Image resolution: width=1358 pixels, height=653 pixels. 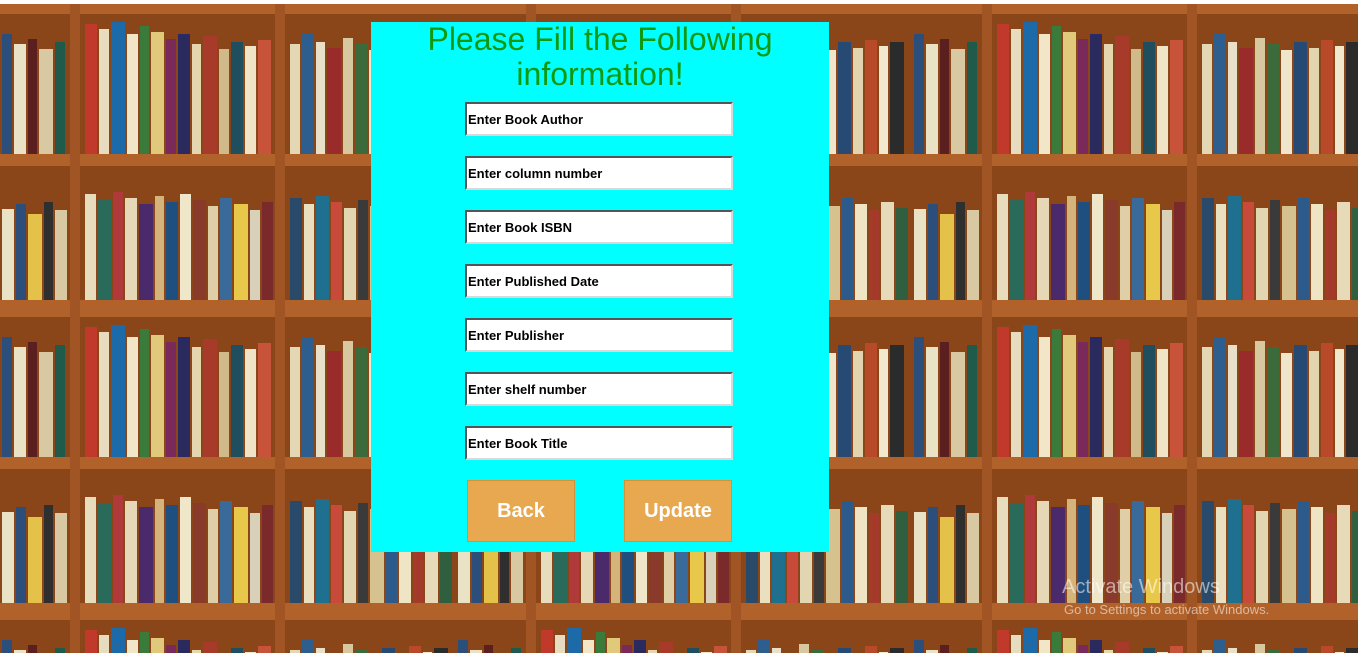 I want to click on published-date-input, so click(x=599, y=281).